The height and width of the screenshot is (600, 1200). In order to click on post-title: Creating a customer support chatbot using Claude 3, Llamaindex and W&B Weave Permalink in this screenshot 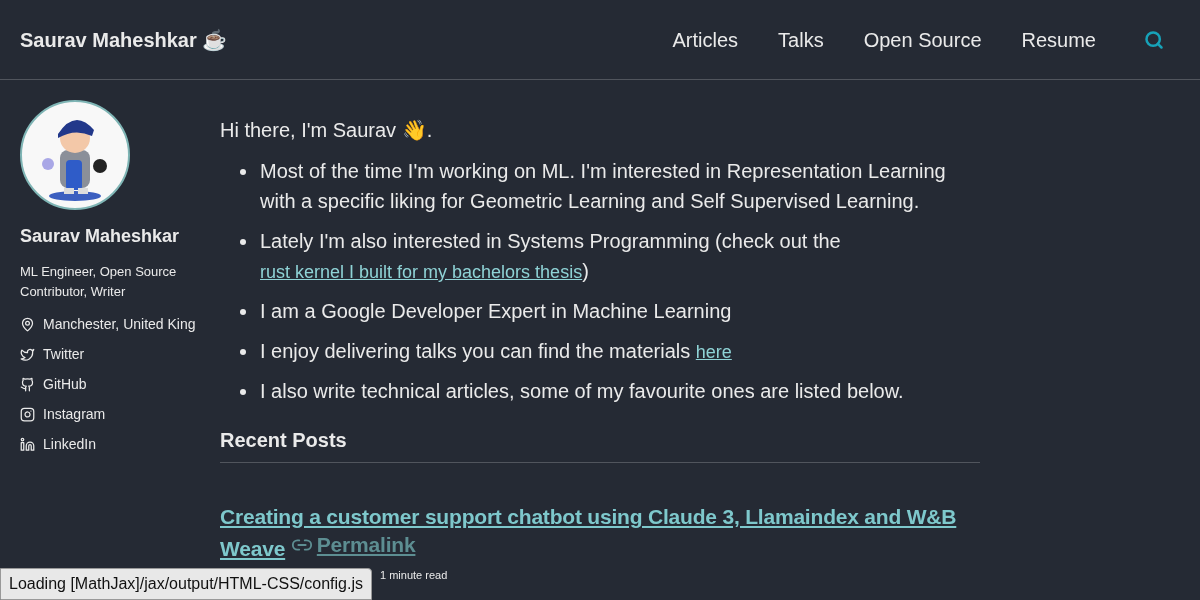, I will do `click(600, 533)`.